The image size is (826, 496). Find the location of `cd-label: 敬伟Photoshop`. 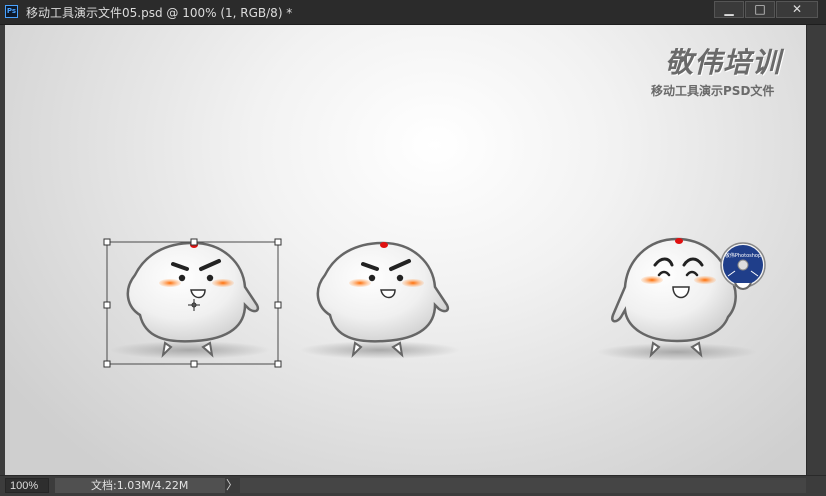

cd-label: 敬伟Photoshop is located at coordinates (743, 255).